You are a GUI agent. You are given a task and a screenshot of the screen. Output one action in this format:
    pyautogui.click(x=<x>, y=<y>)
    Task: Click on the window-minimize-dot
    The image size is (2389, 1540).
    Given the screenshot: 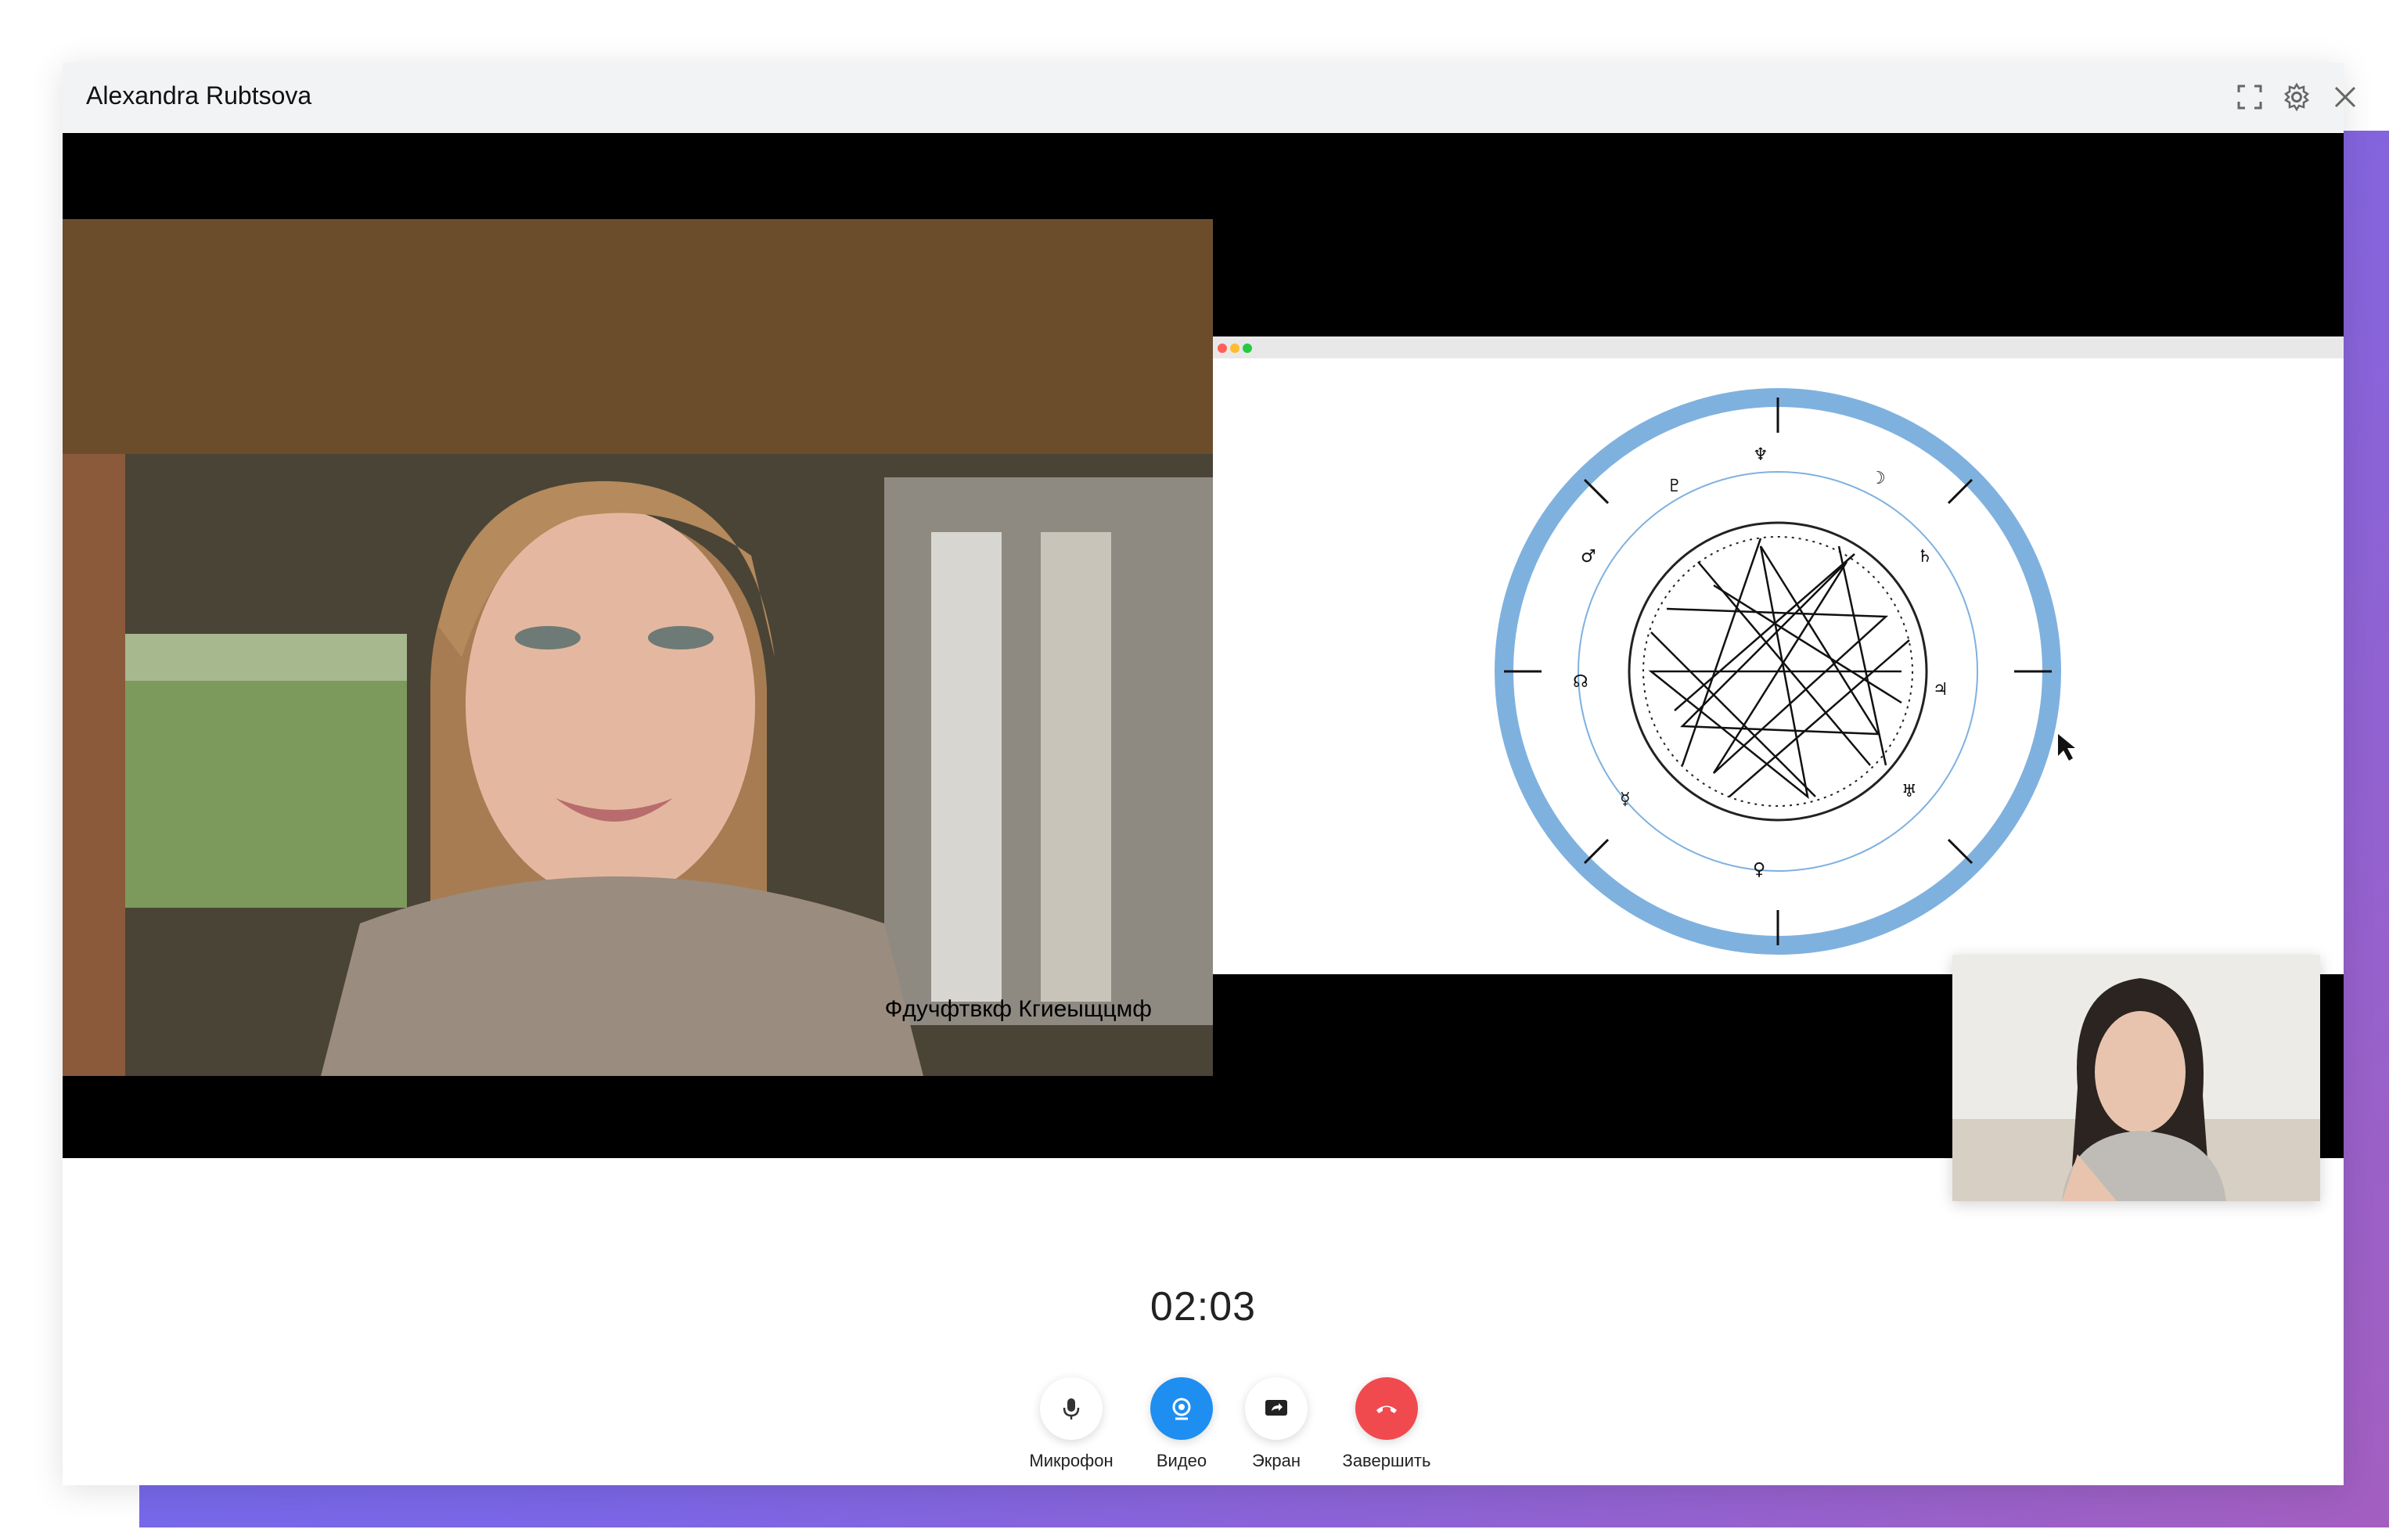 What is the action you would take?
    pyautogui.click(x=1235, y=348)
    